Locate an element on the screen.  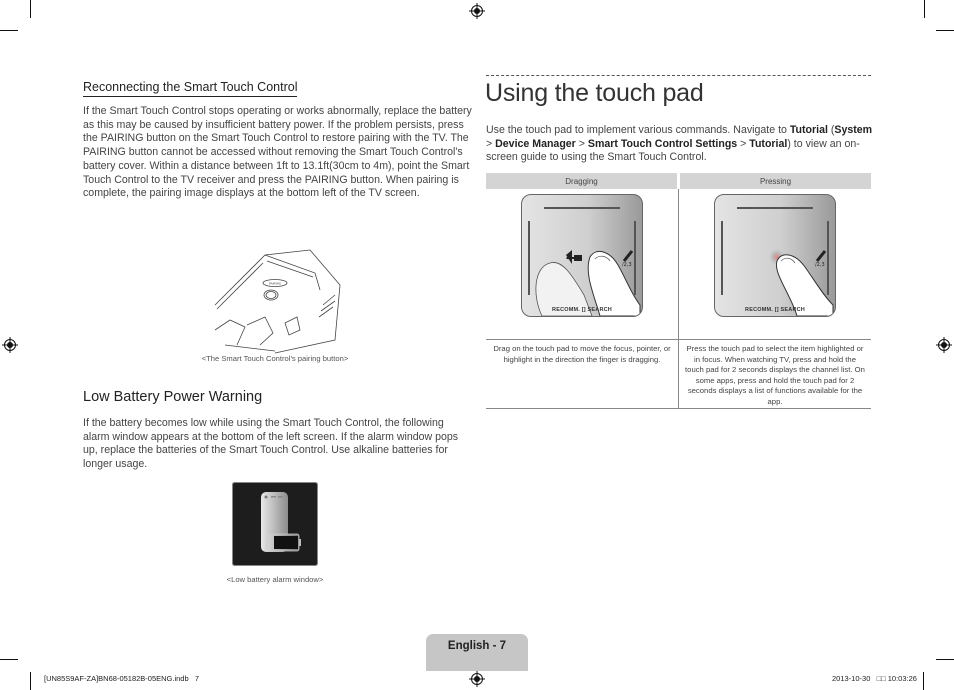
touch-pad-dragging-illustration: /2,3 RECOMM. [] SEARCH is located at coordinates (582, 255).